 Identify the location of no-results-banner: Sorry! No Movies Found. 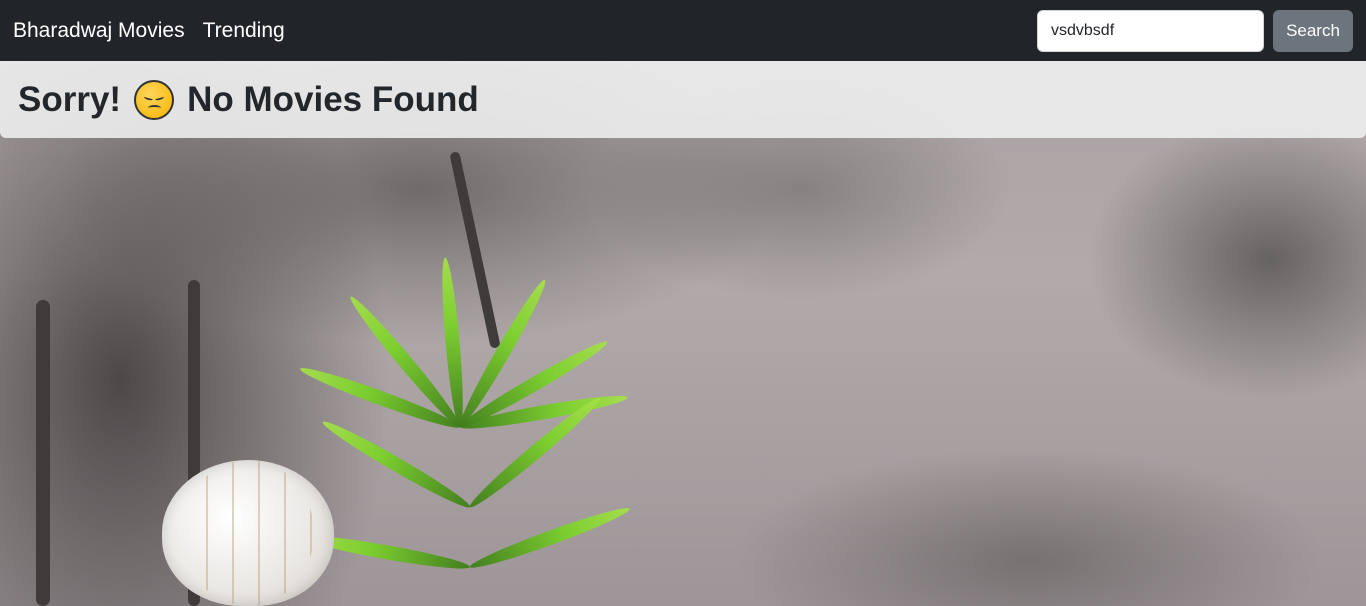
(683, 99).